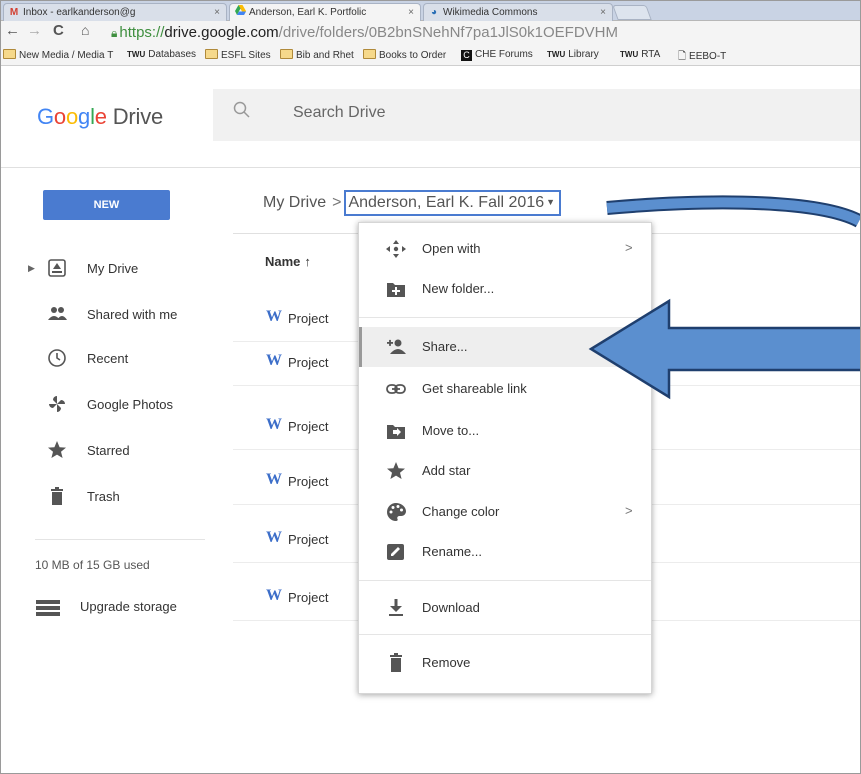 The height and width of the screenshot is (774, 861). Describe the element at coordinates (413, 55) in the screenshot. I see `bookmark-label: Books to Order` at that location.